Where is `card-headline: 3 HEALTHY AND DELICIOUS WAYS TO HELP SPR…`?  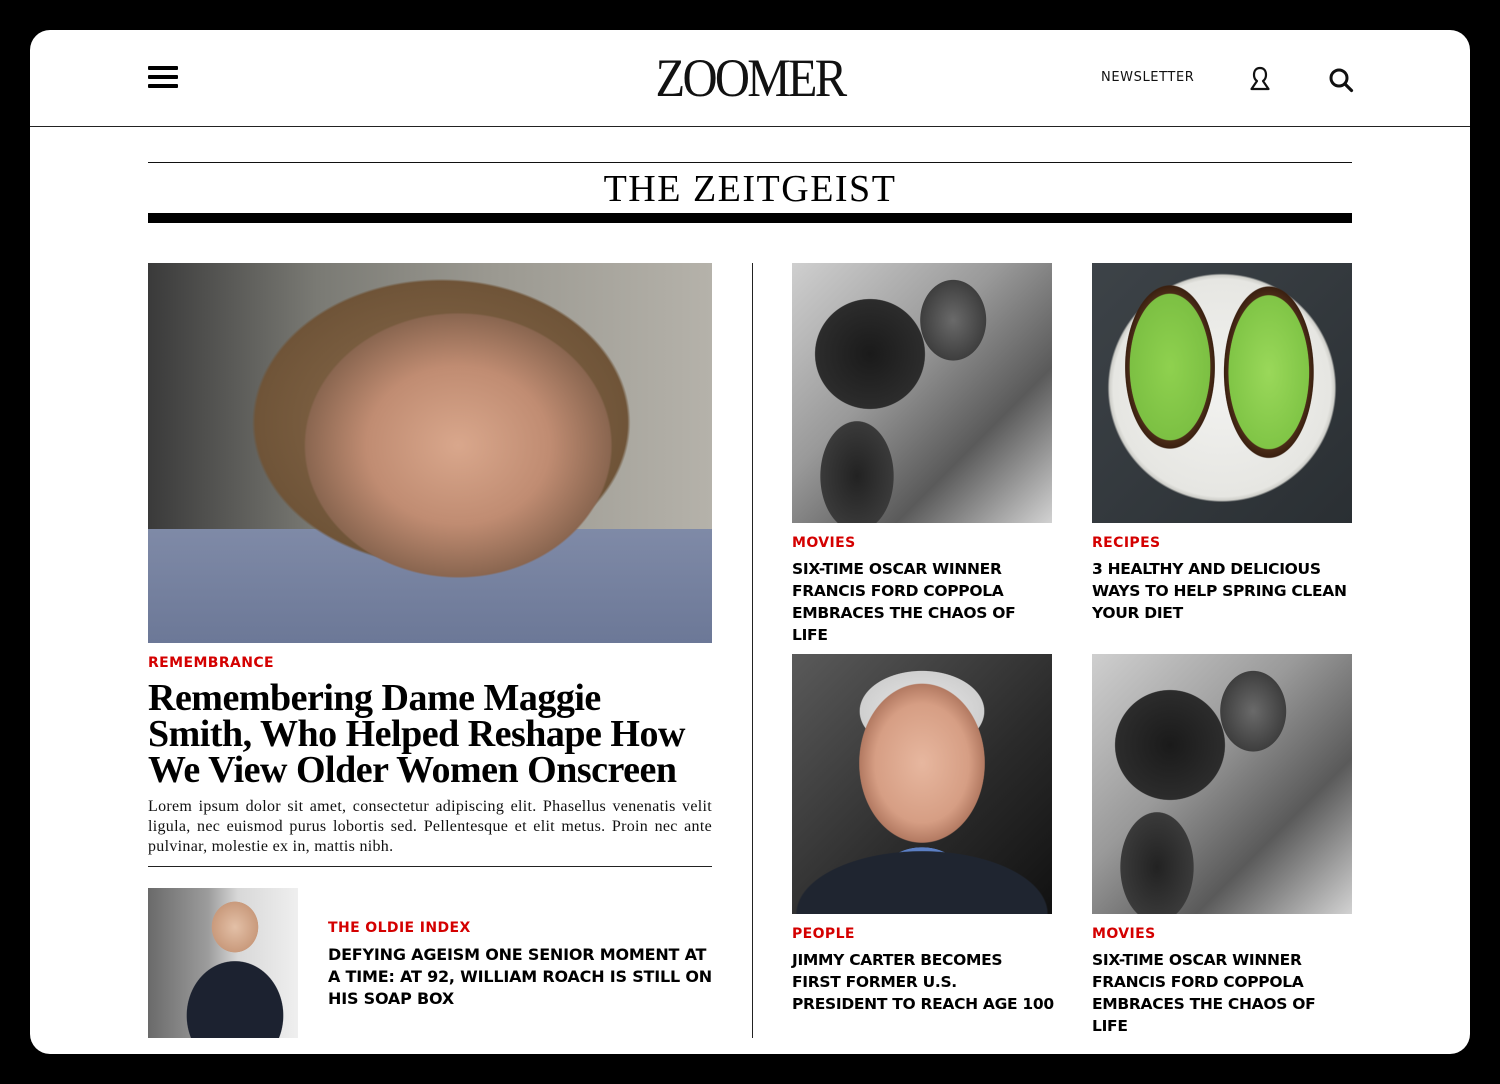 card-headline: 3 HEALTHY AND DELICIOUS WAYS TO HELP SPR… is located at coordinates (1223, 591).